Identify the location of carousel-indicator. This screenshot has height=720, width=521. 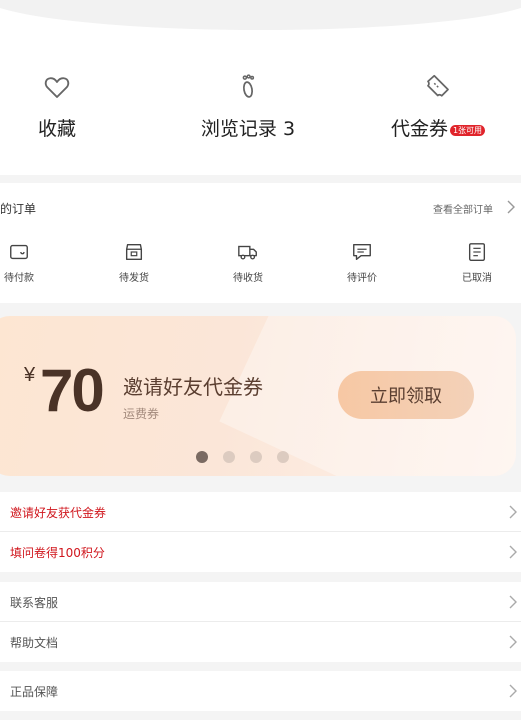
(250, 457).